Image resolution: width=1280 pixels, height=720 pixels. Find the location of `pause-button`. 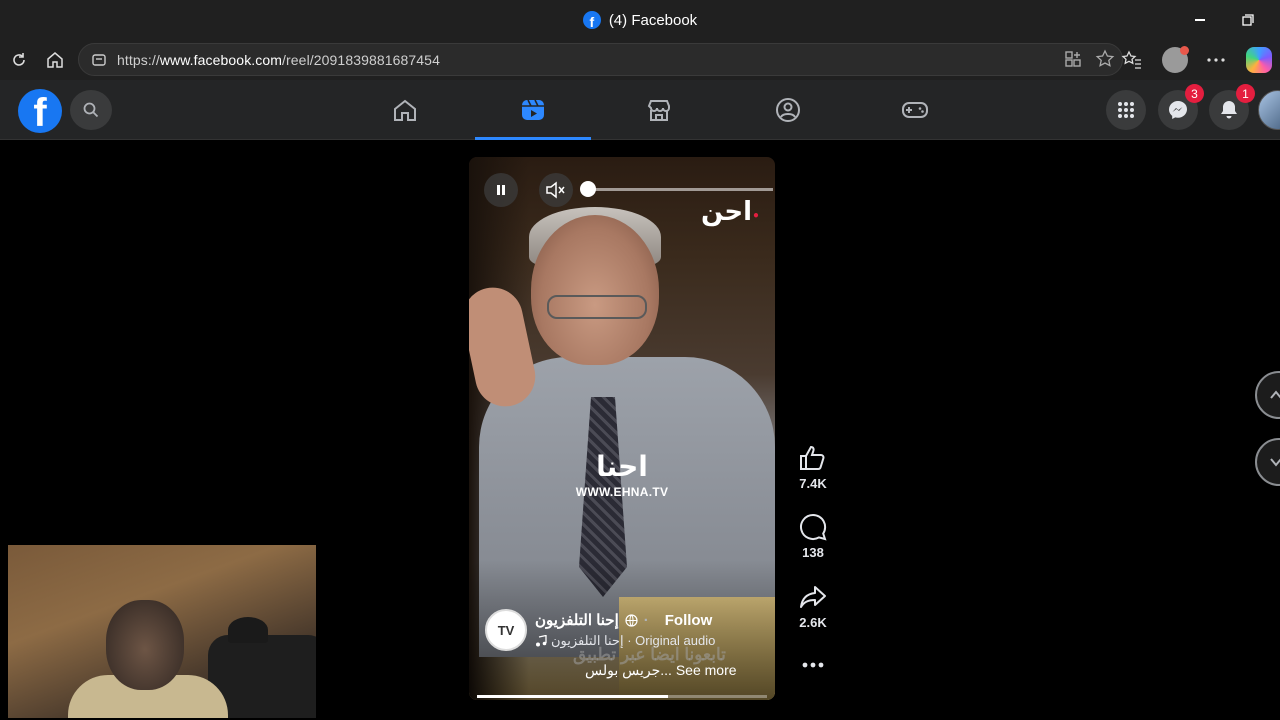

pause-button is located at coordinates (501, 190).